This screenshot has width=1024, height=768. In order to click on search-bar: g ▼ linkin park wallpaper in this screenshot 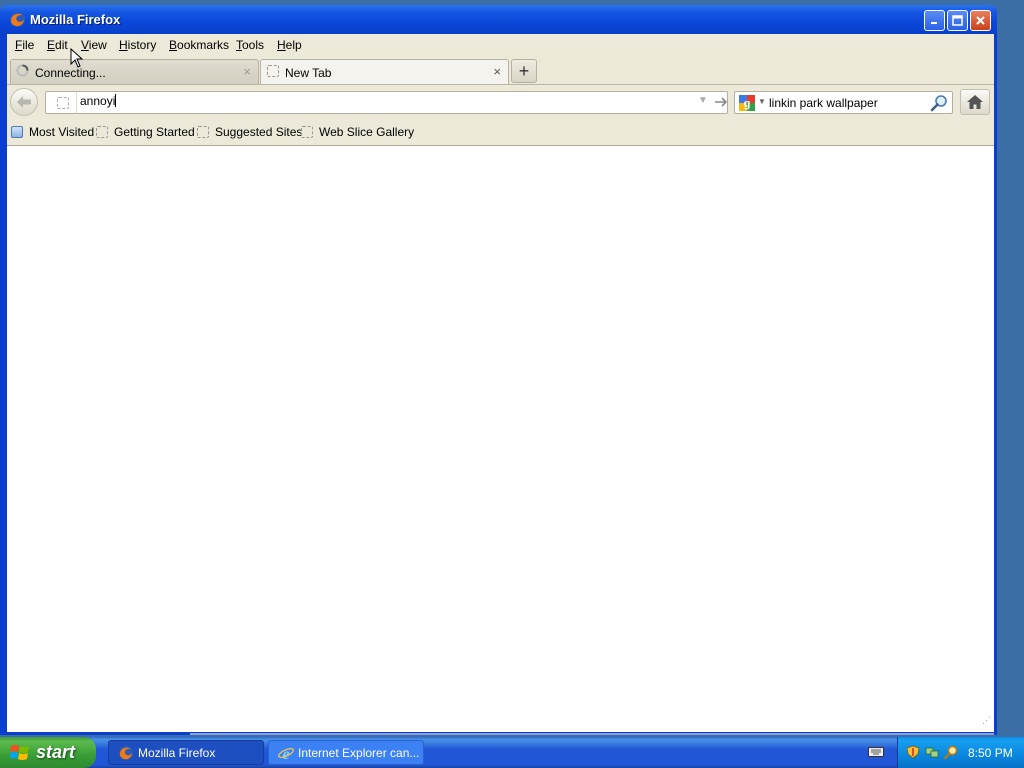, I will do `click(843, 102)`.